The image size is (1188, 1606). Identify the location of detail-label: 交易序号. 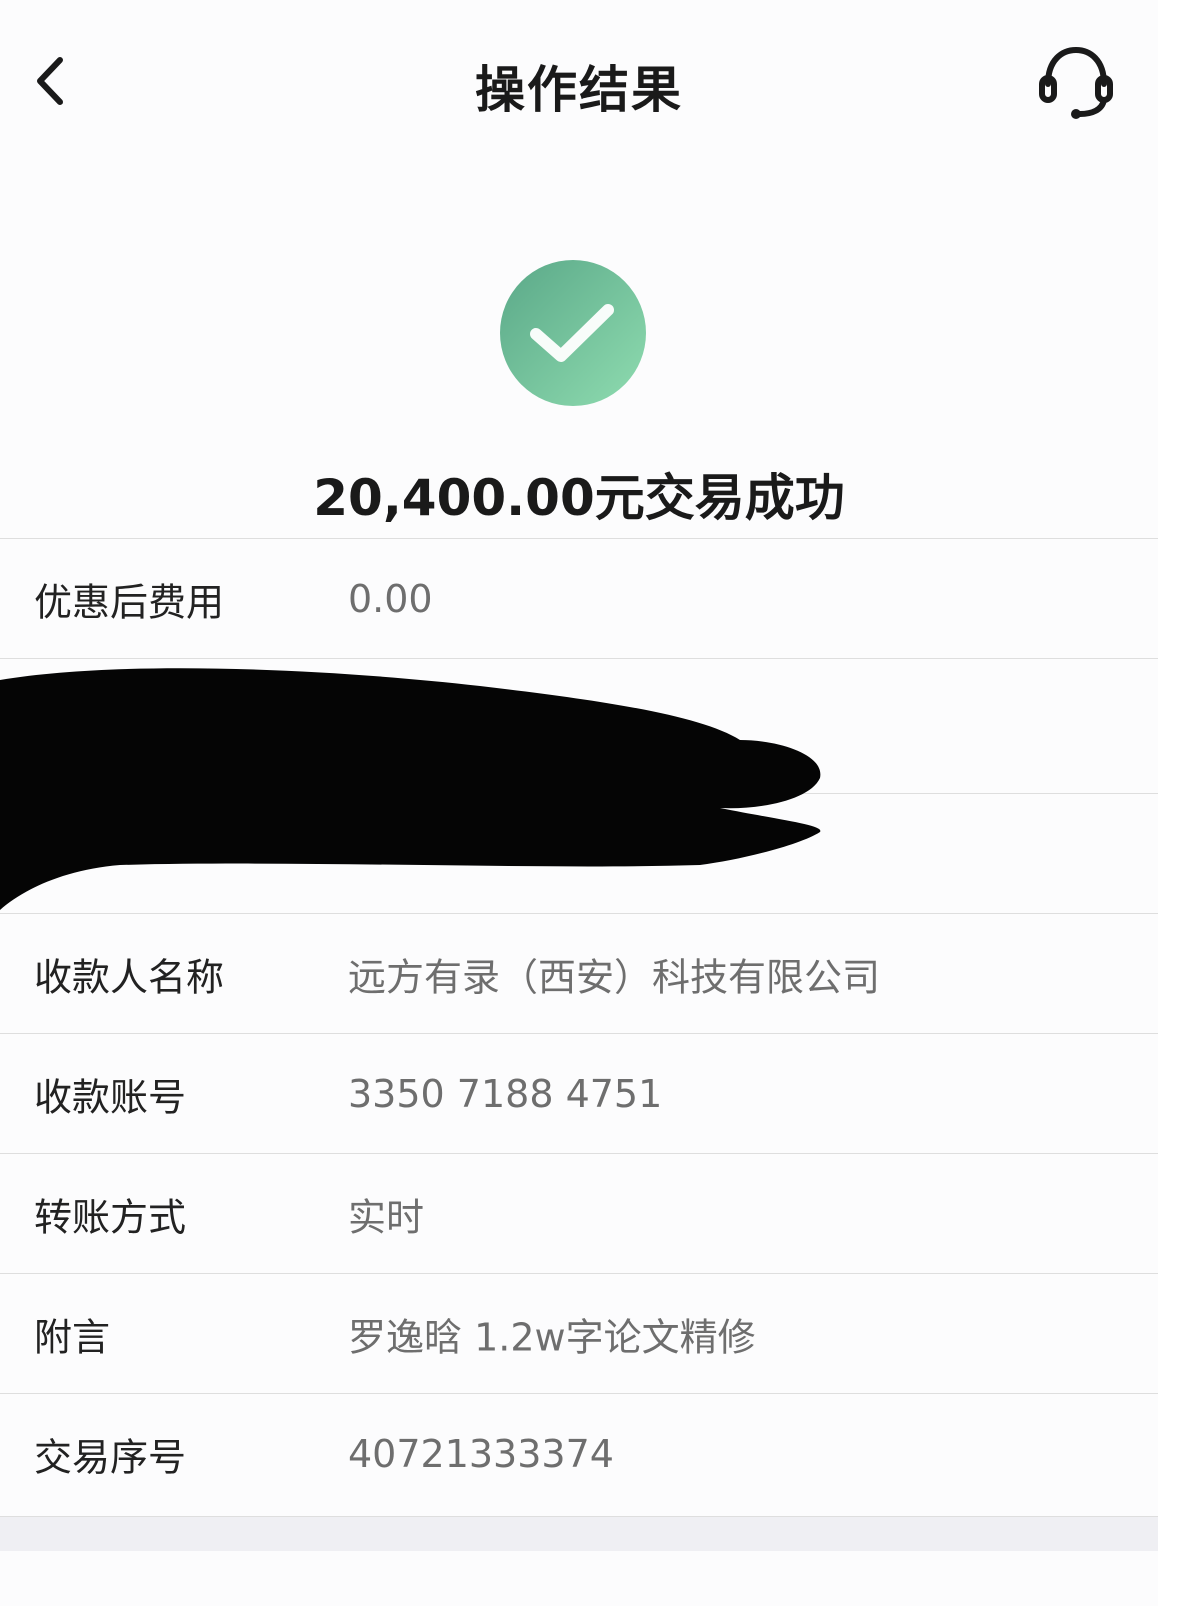
(110, 1457).